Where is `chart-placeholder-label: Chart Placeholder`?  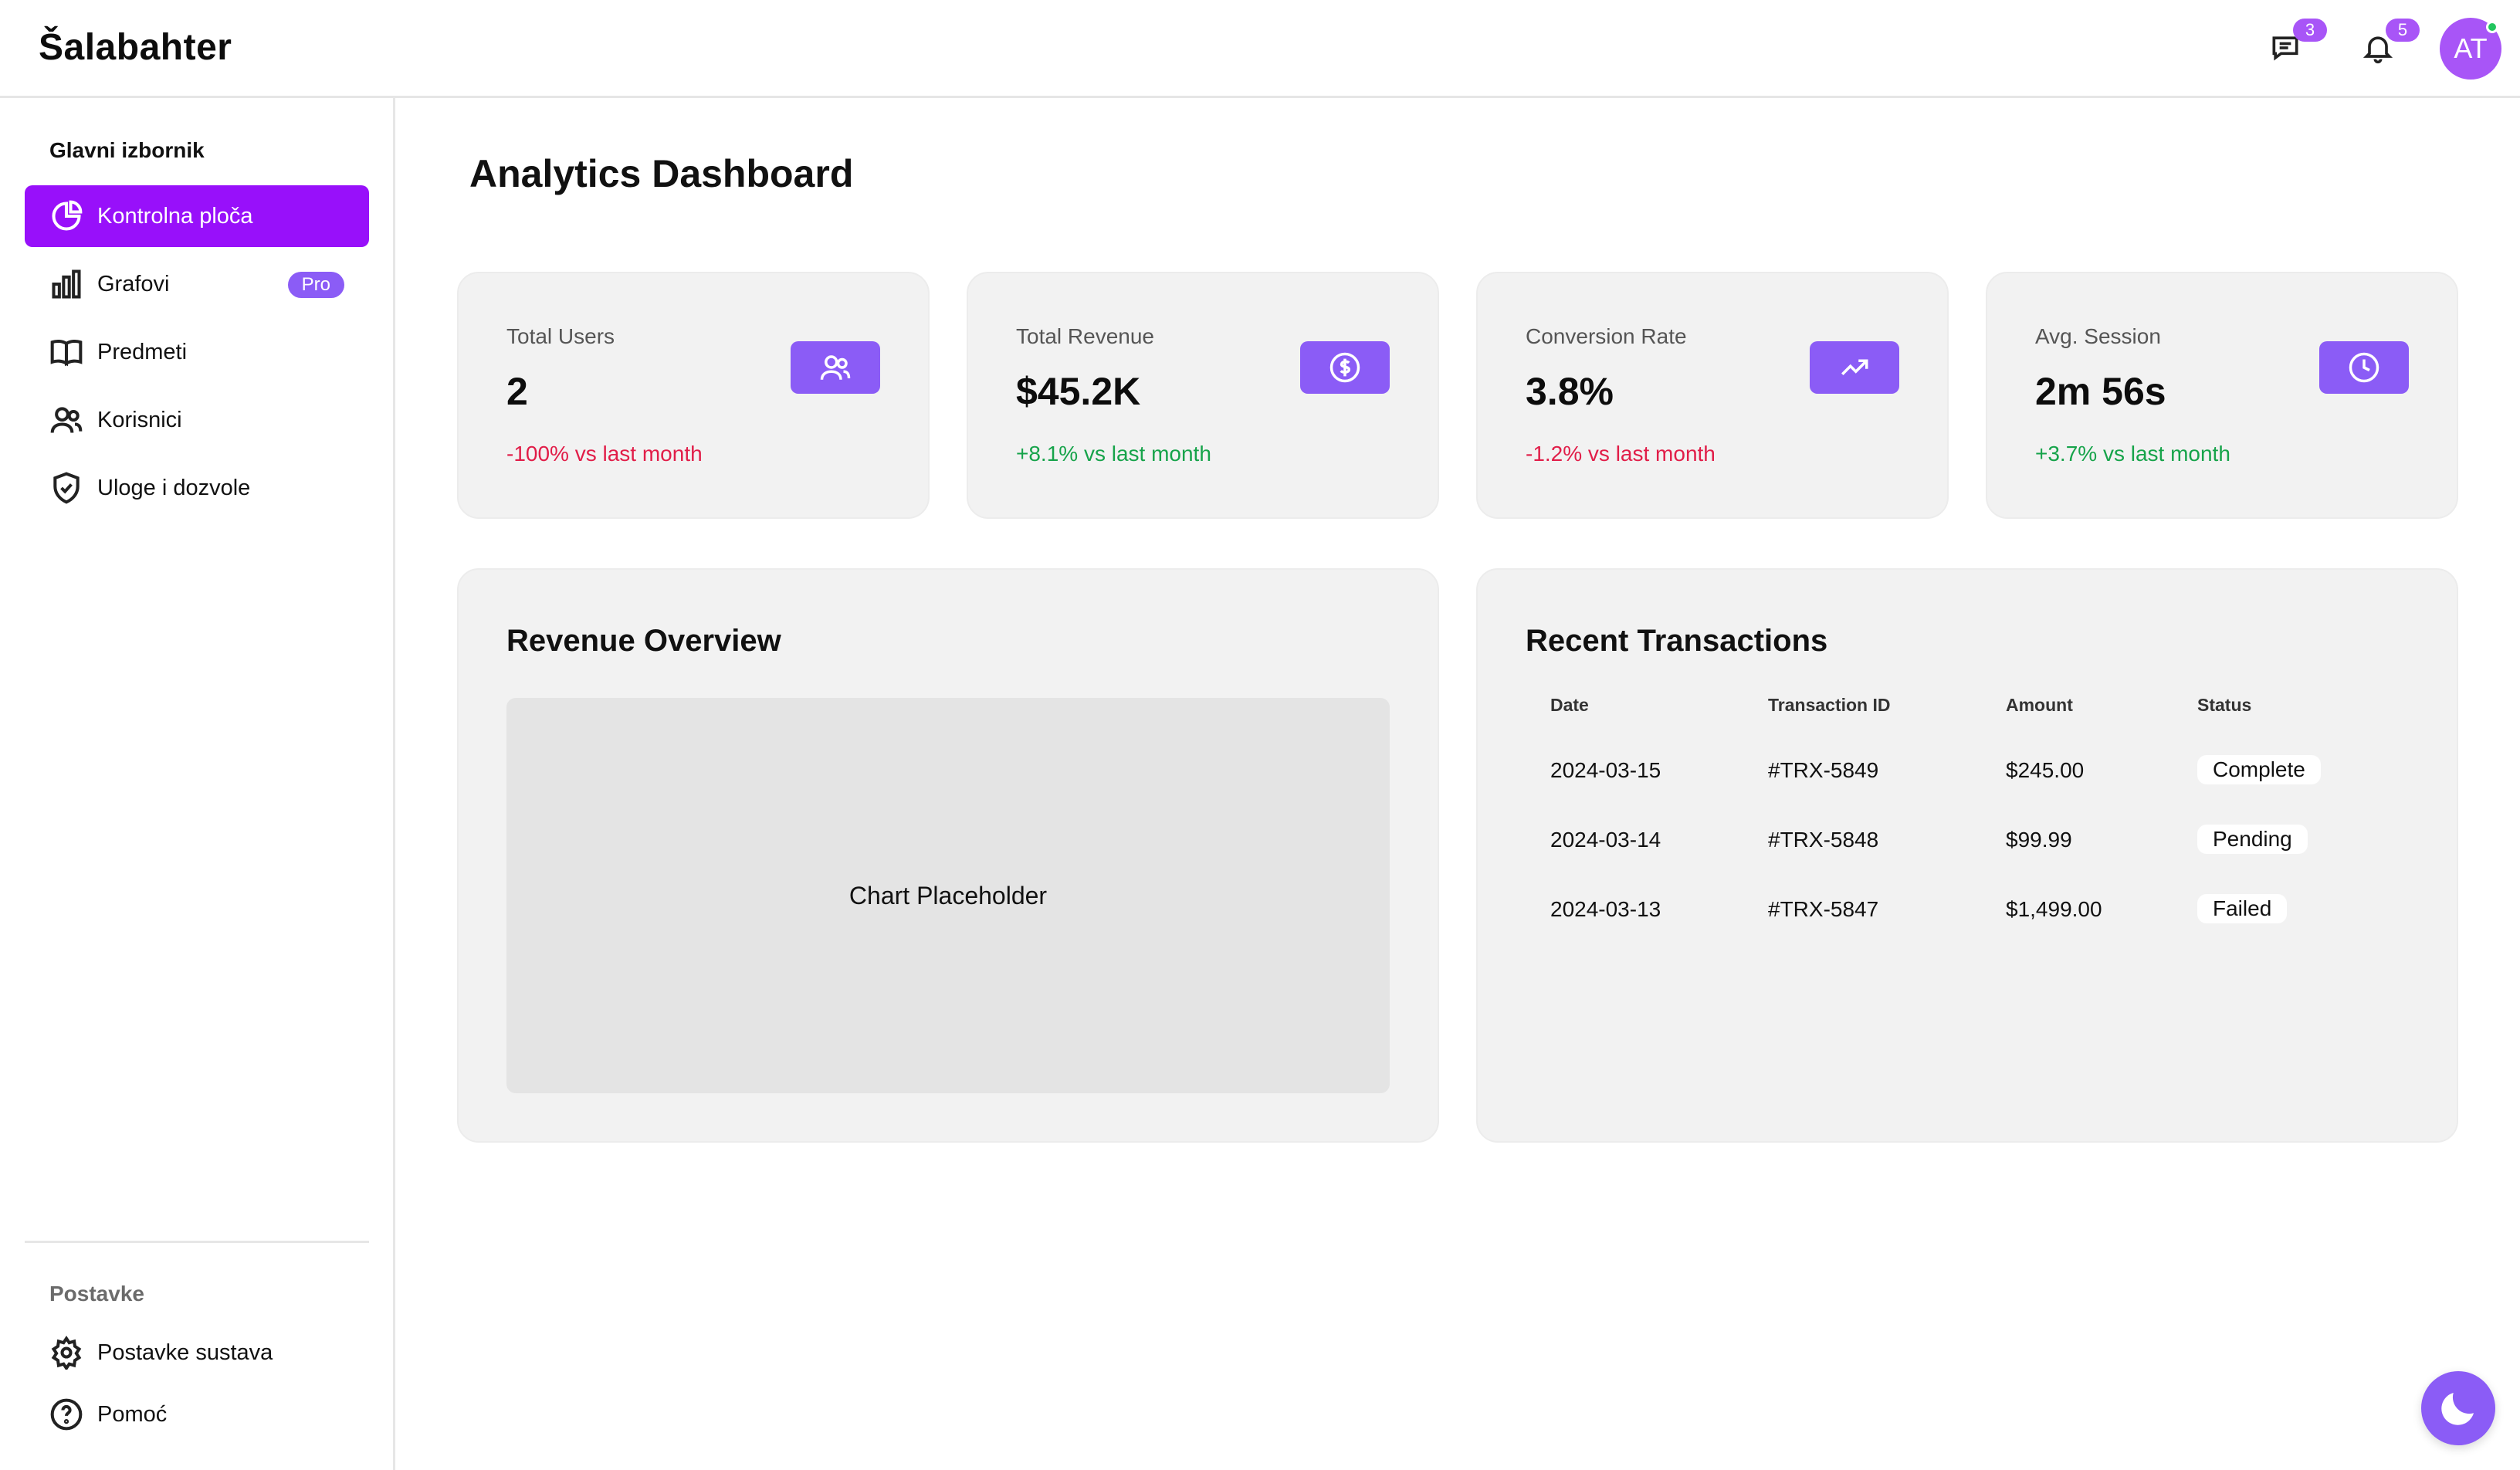 chart-placeholder-label: Chart Placeholder is located at coordinates (948, 895).